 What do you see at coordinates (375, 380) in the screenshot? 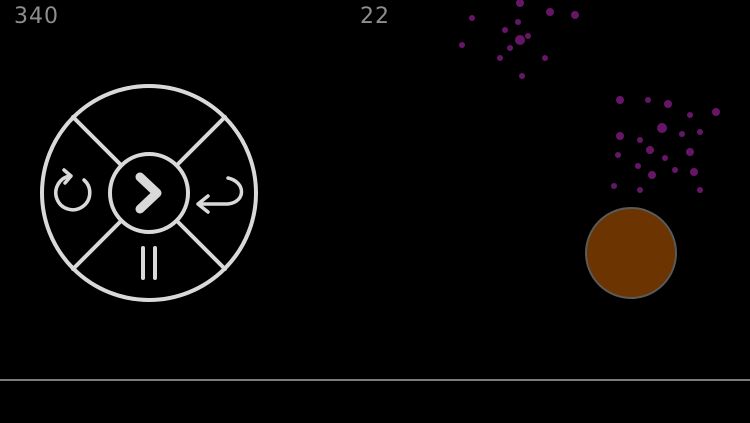
I see `ground-line` at bounding box center [375, 380].